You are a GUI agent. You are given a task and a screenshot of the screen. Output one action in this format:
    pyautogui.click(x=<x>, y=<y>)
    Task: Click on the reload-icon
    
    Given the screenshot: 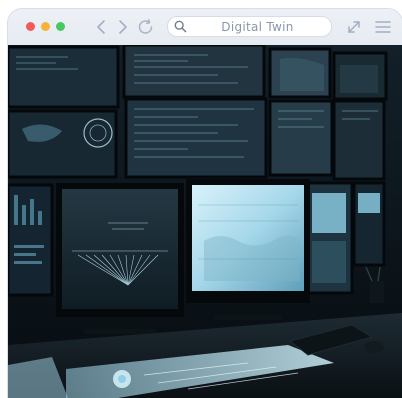 What is the action you would take?
    pyautogui.click(x=145, y=26)
    